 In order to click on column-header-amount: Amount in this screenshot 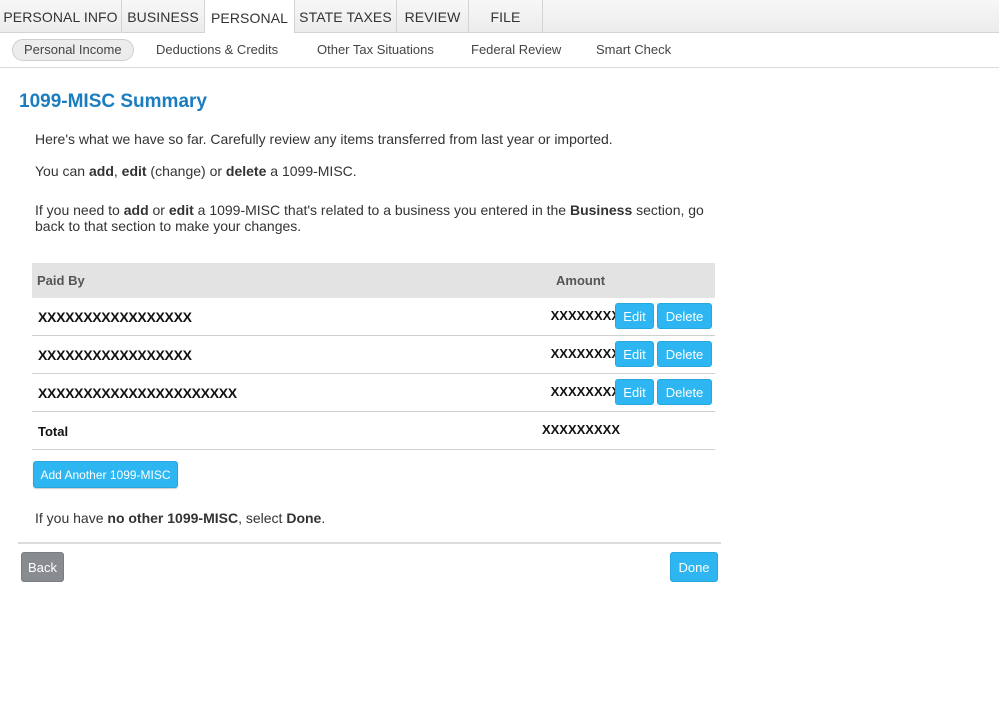, I will do `click(581, 280)`.